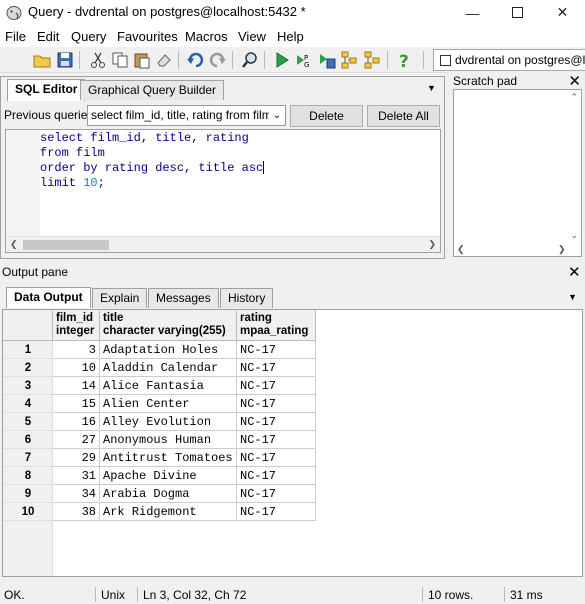  I want to click on cell-title: Alley Evolution, so click(168, 422).